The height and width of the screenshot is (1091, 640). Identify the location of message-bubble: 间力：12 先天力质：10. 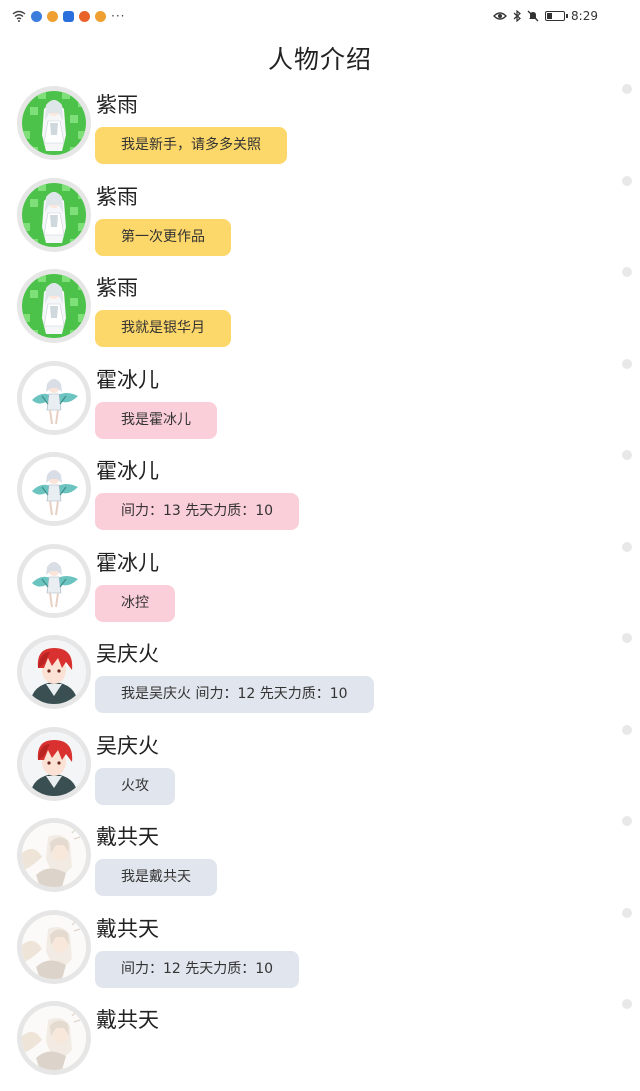
(197, 969).